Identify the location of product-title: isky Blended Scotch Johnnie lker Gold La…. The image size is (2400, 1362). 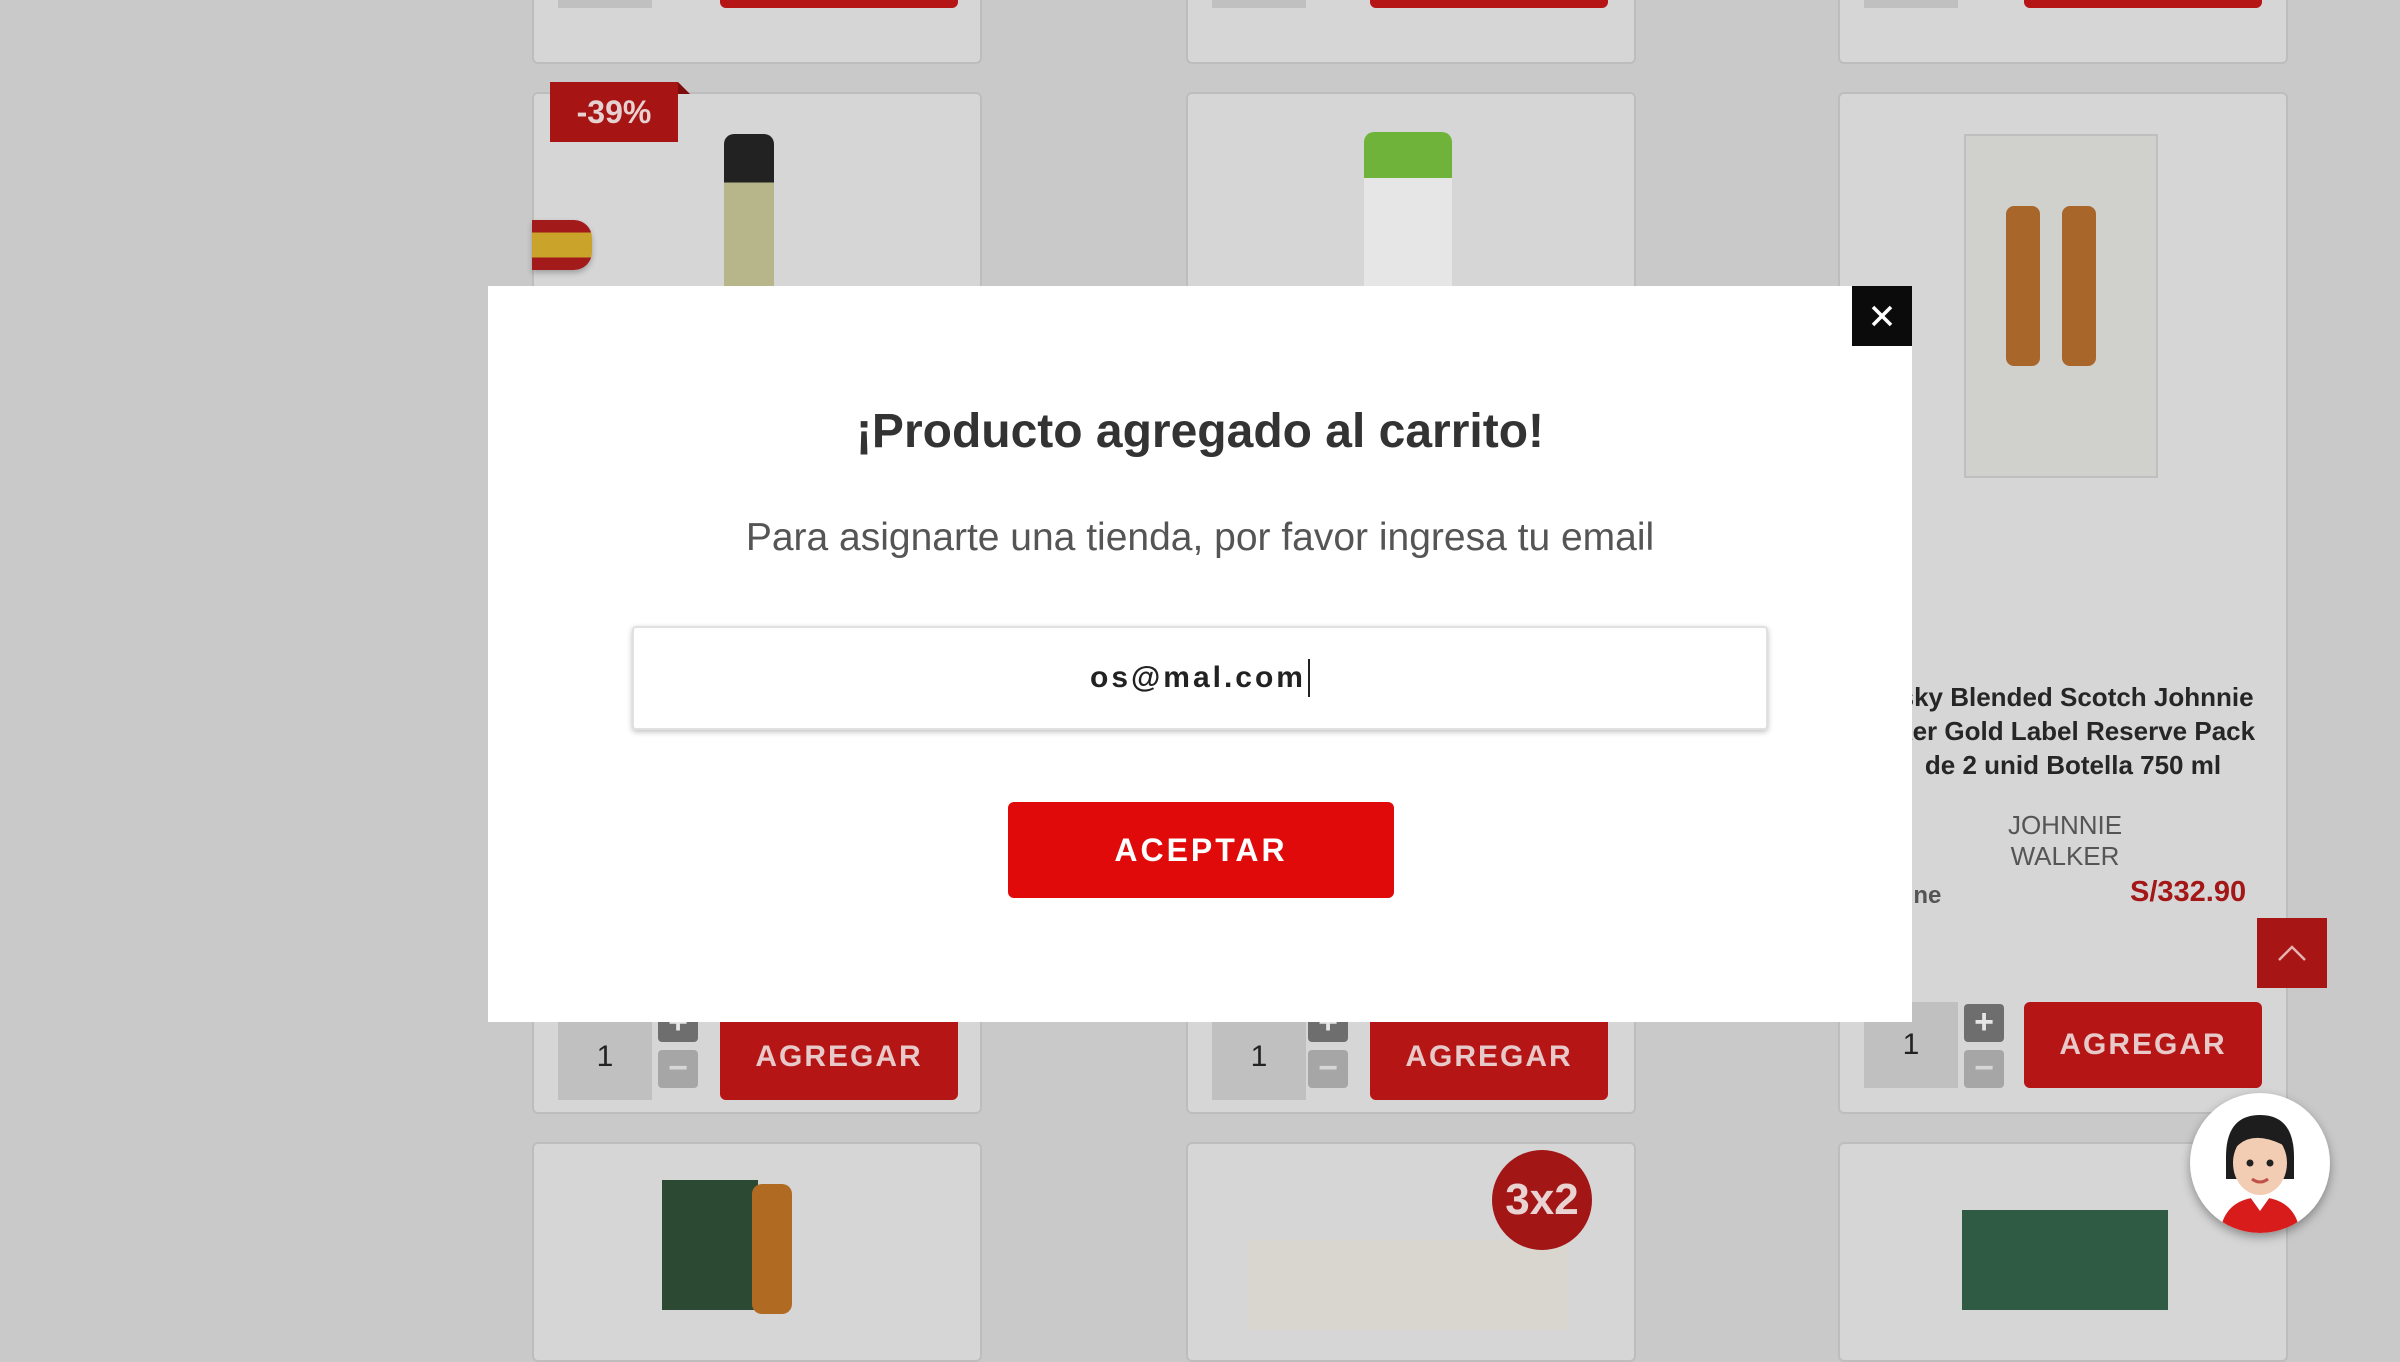
(2073, 731).